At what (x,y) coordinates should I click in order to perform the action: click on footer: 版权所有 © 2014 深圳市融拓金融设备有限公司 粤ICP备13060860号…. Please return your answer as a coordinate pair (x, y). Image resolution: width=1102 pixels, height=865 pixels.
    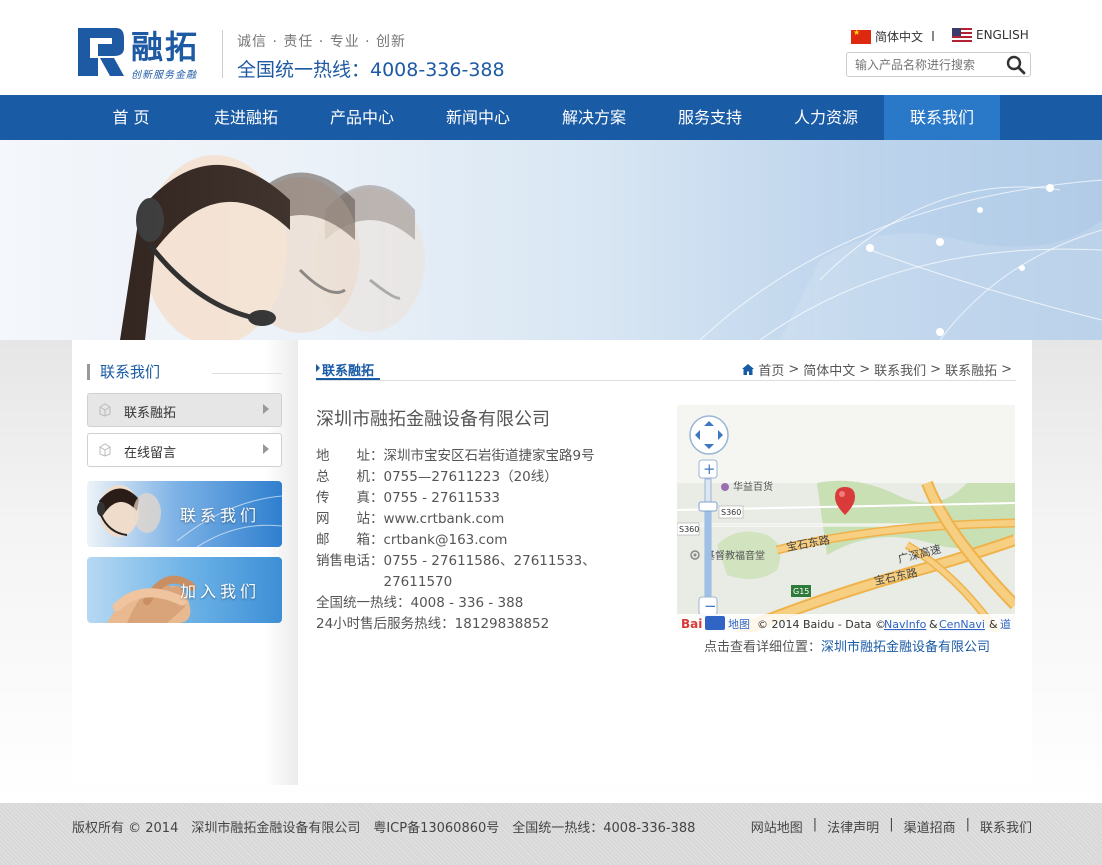
    Looking at the image, I should click on (551, 834).